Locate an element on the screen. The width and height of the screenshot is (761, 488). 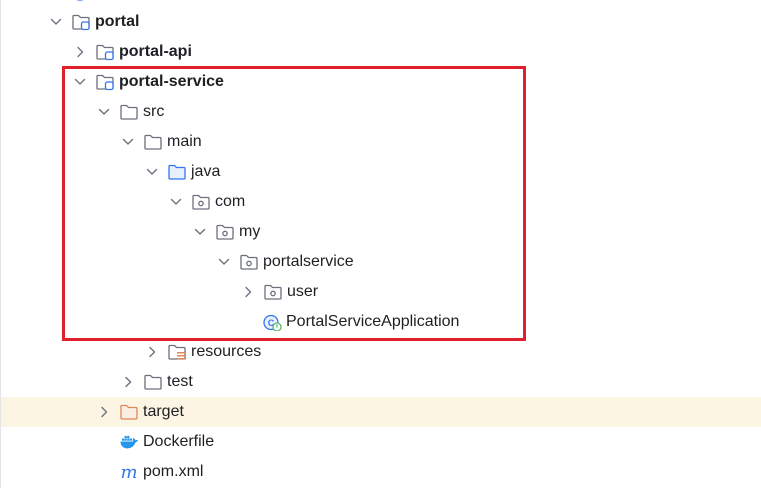
tree-item-label: com is located at coordinates (230, 201).